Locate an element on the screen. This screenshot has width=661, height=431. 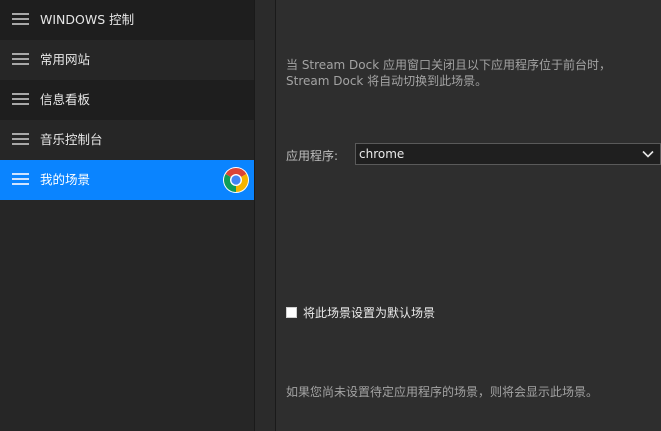
application-select-value: chrome is located at coordinates (382, 154).